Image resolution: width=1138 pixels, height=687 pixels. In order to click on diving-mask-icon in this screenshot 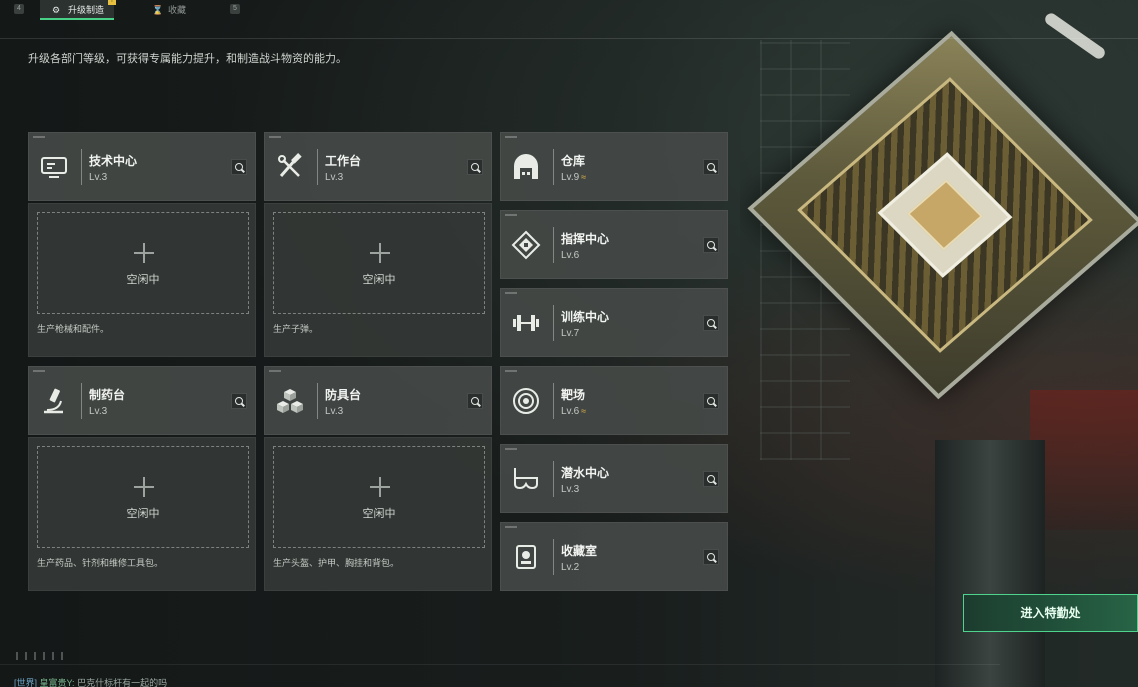, I will do `click(526, 479)`.